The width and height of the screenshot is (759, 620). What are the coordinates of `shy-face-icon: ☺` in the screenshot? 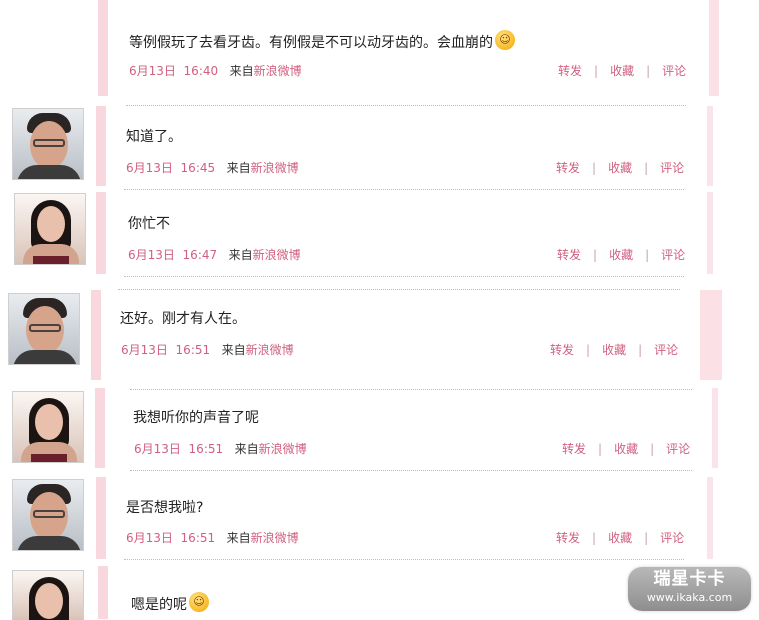 It's located at (199, 602).